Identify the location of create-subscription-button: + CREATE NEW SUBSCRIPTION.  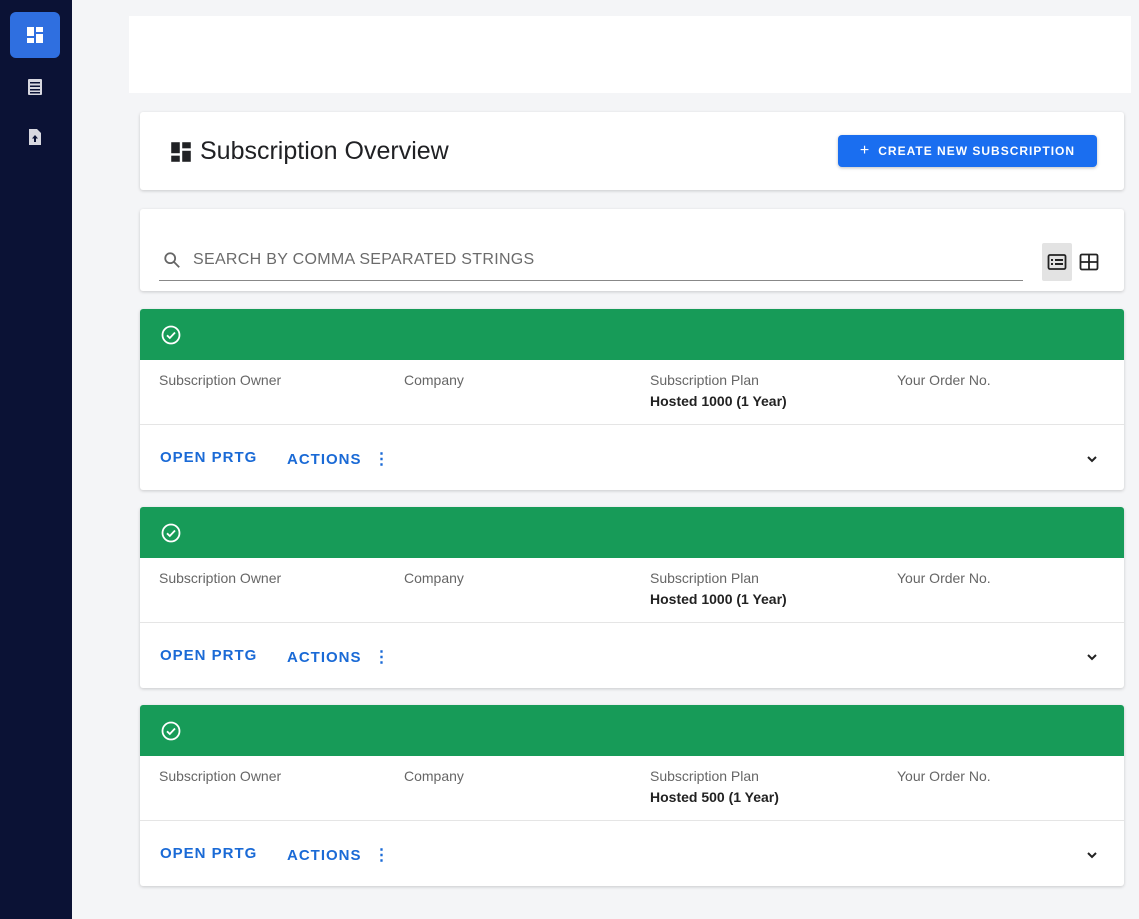
(967, 151).